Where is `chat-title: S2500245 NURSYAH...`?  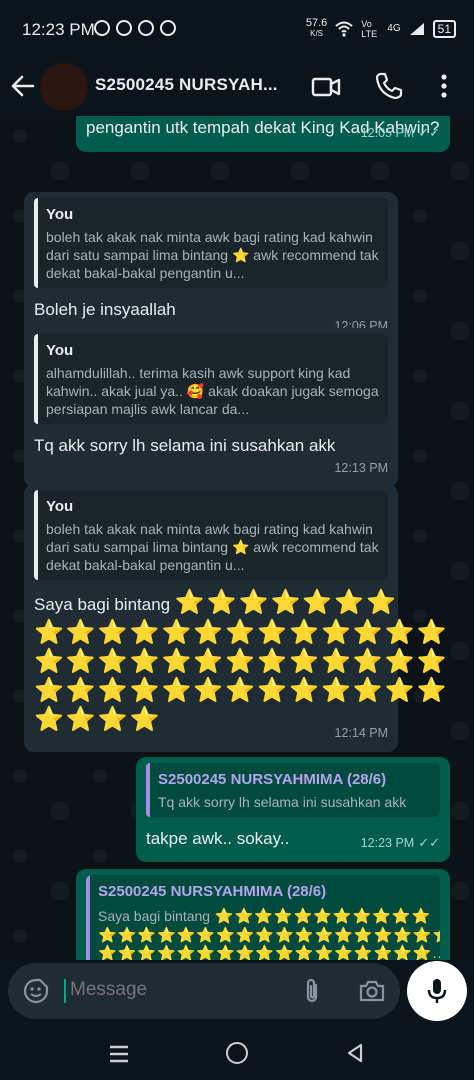
chat-title: S2500245 NURSYAH... is located at coordinates (195, 85).